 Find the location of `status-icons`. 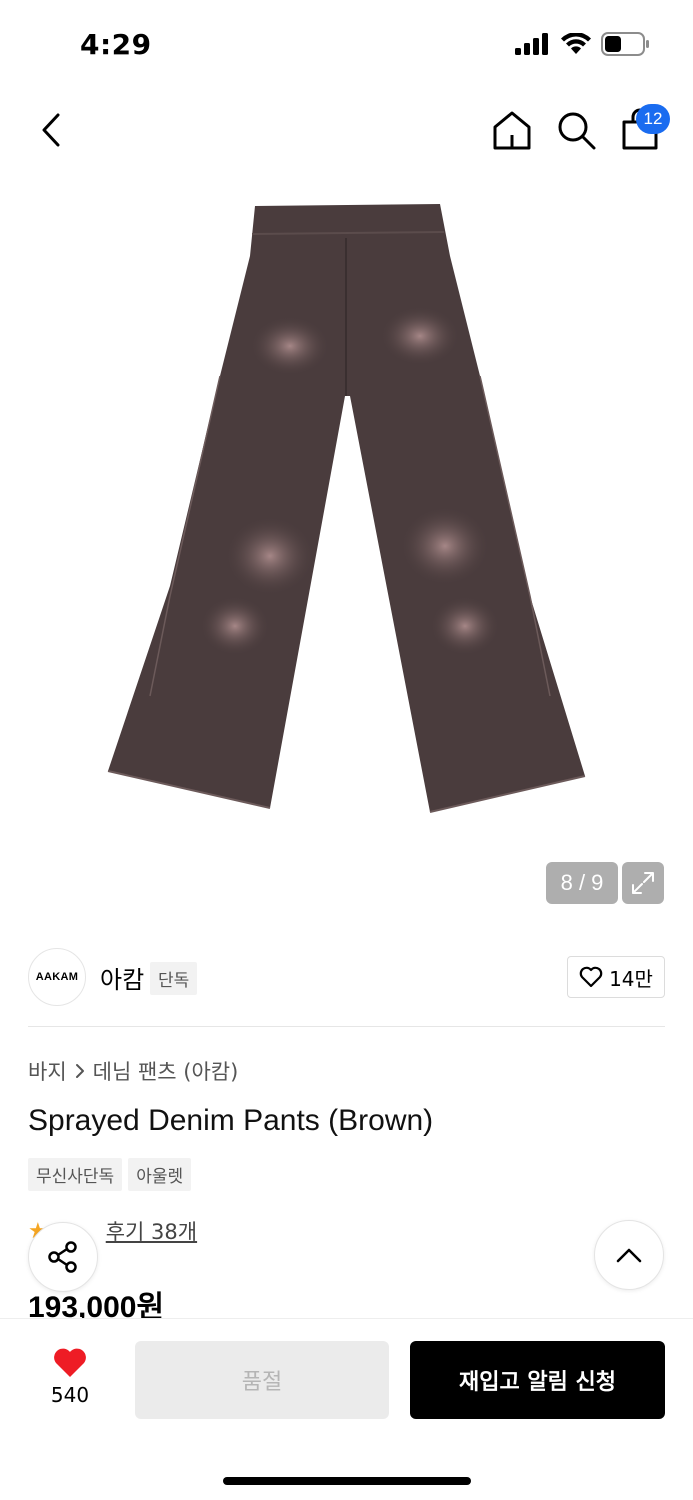

status-icons is located at coordinates (582, 44).